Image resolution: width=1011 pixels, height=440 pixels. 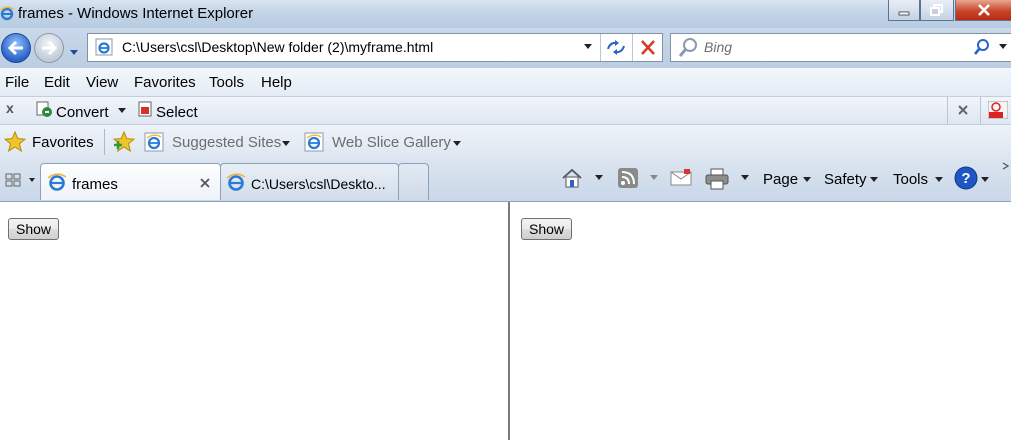 I want to click on restore-button, so click(x=937, y=10).